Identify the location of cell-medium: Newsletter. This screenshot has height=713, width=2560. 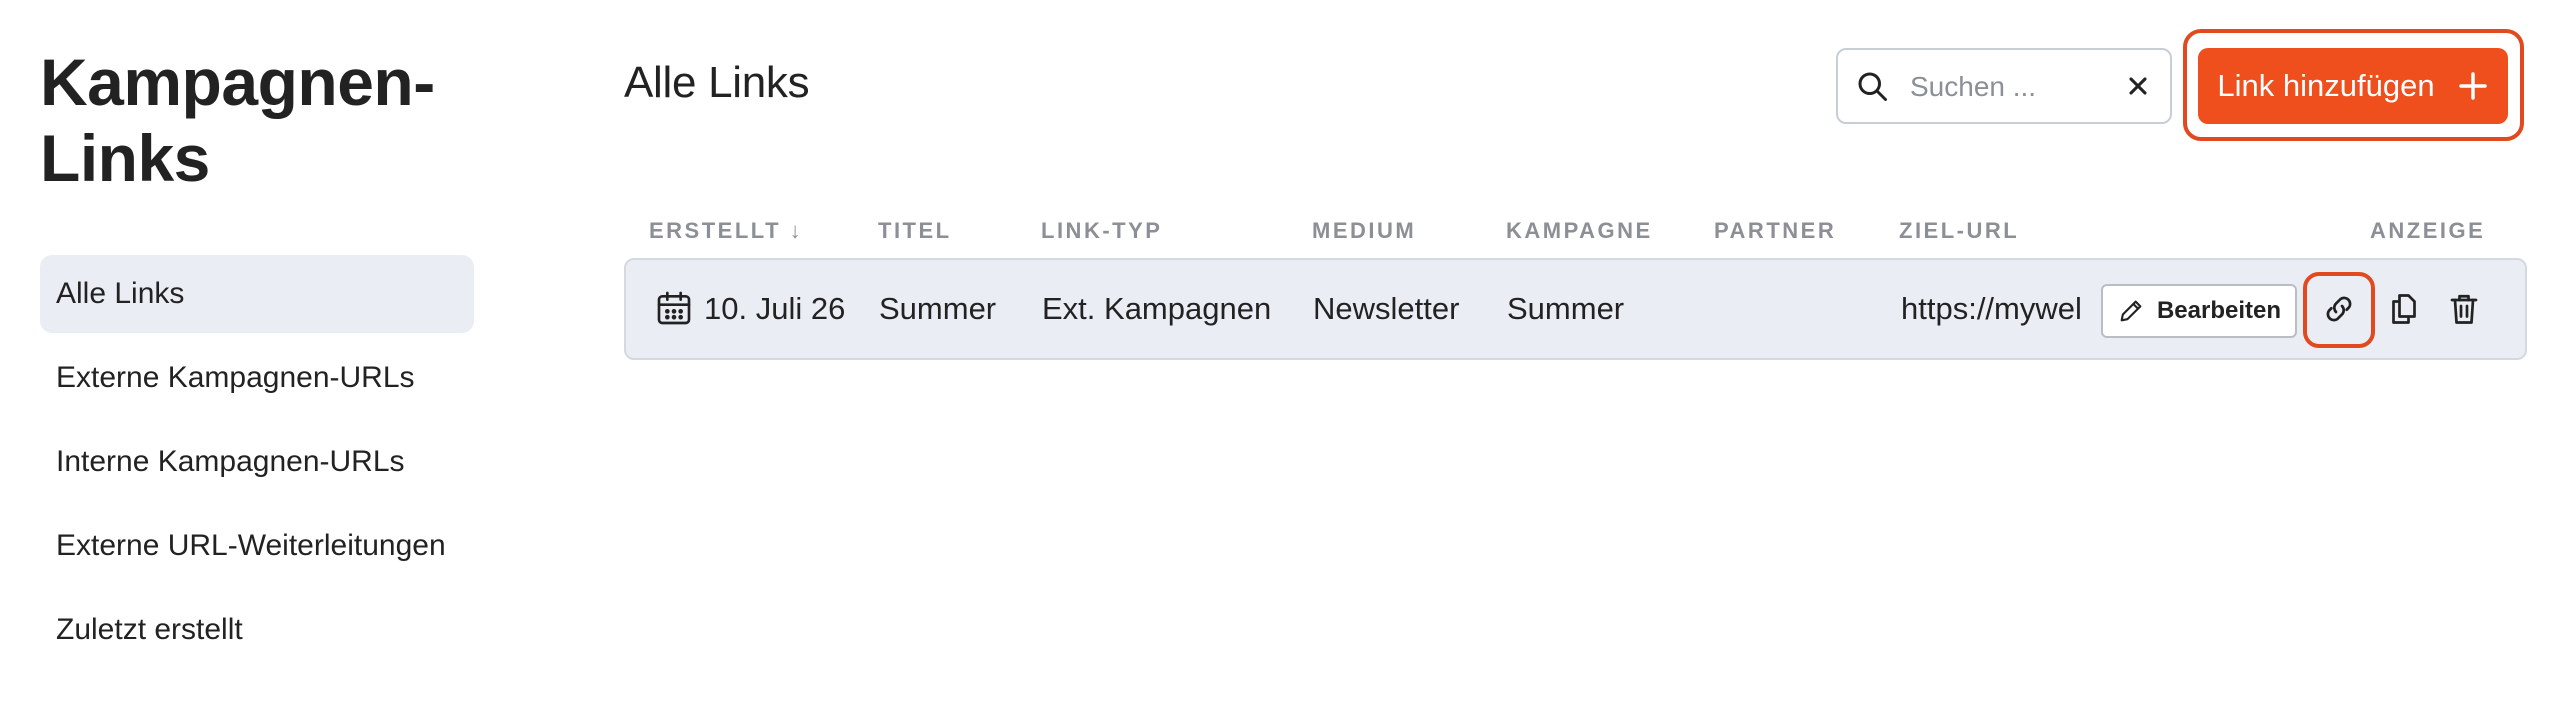
(1386, 308).